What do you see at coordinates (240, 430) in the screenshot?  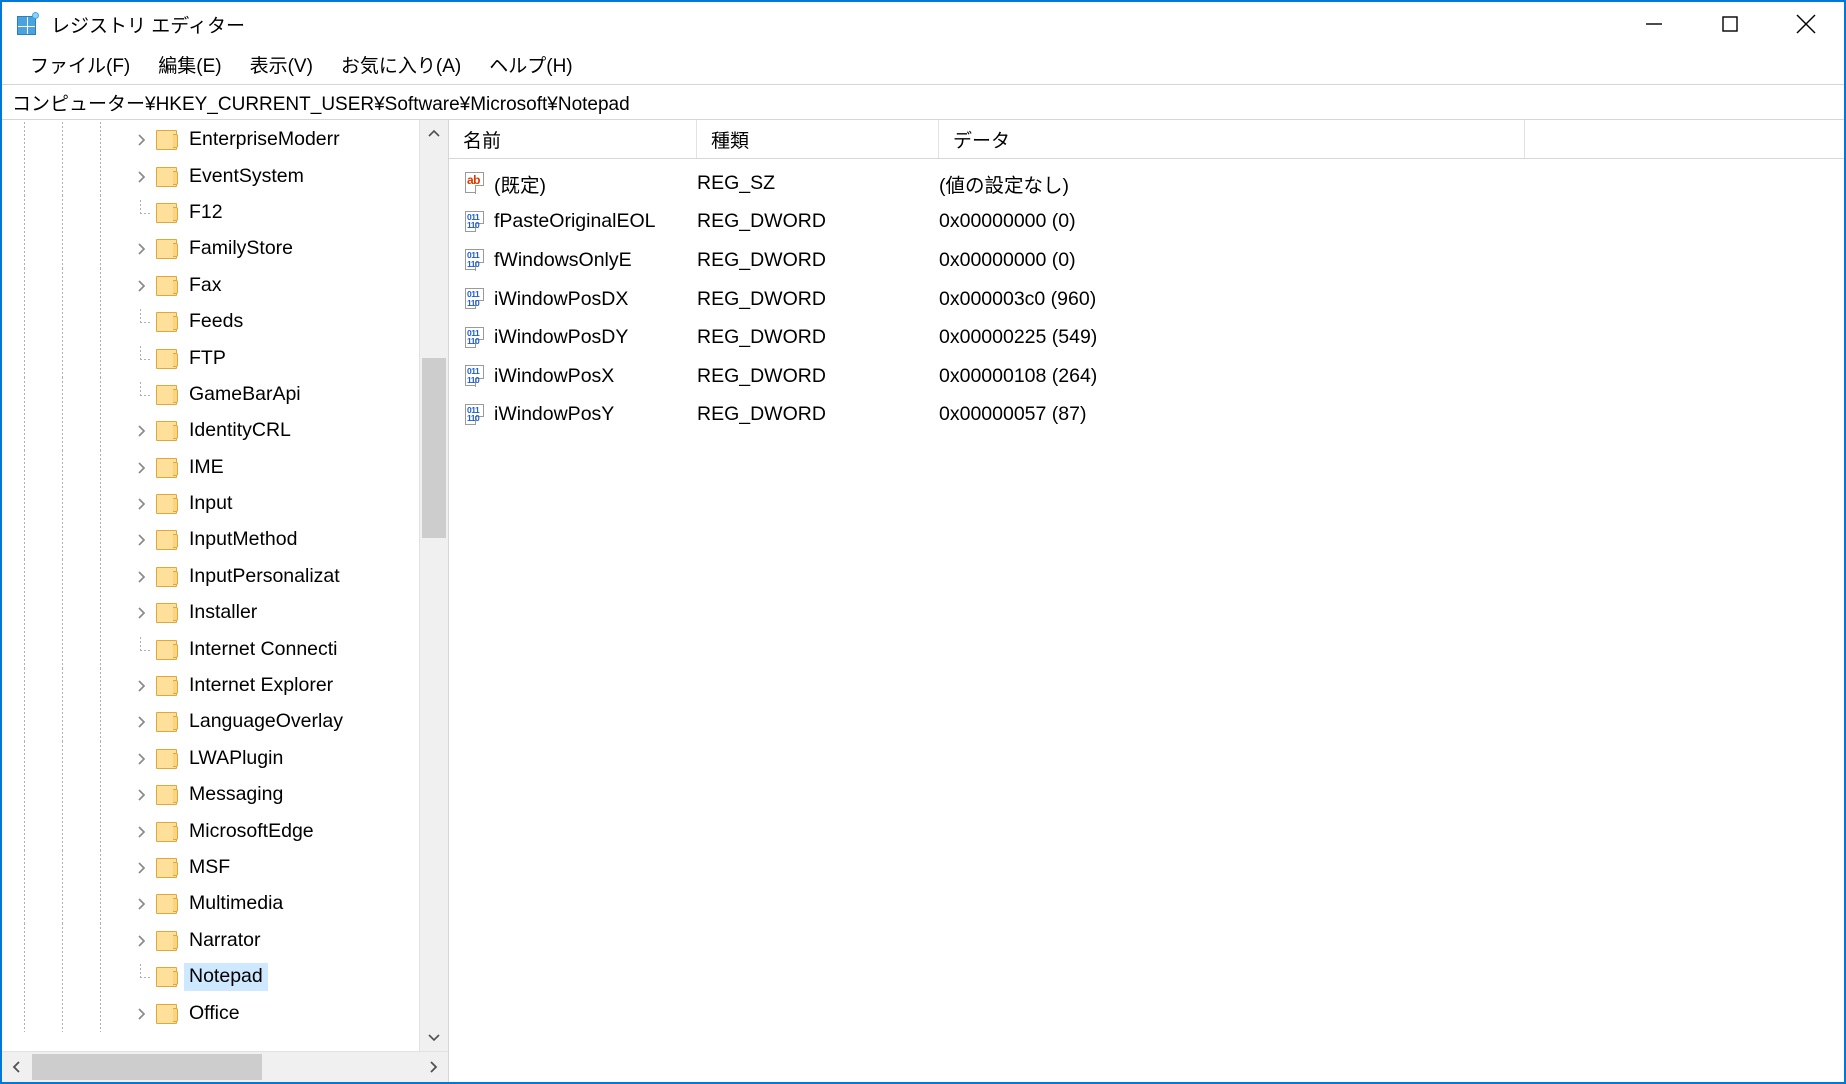 I see `tree-item-label: IdentityCRL` at bounding box center [240, 430].